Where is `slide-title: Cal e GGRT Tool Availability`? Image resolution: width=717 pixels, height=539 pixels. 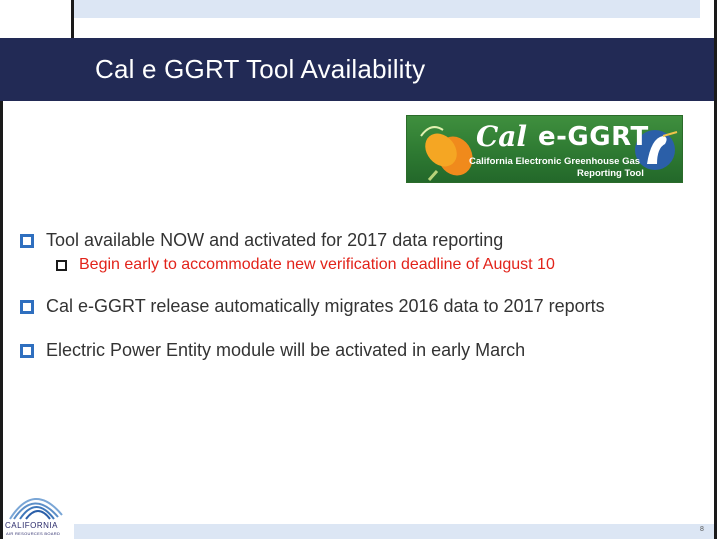
slide-title: Cal e GGRT Tool Availability is located at coordinates (260, 69).